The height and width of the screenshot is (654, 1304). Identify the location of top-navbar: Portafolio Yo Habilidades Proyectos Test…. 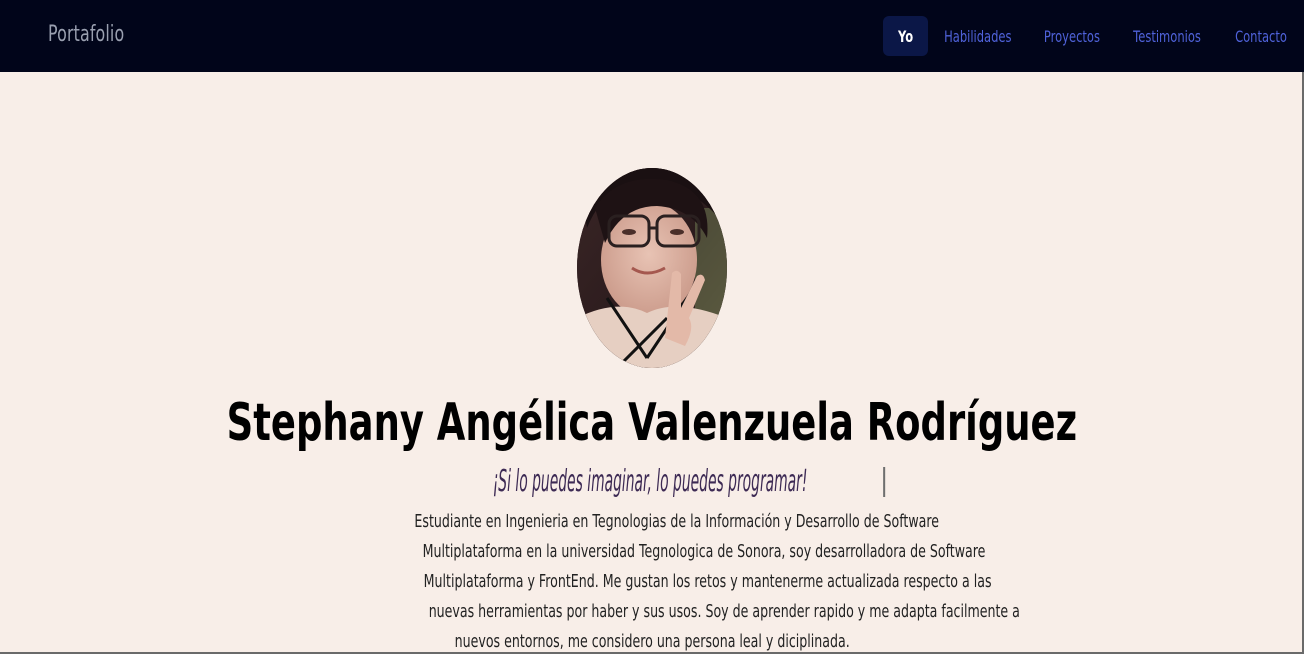
(652, 36).